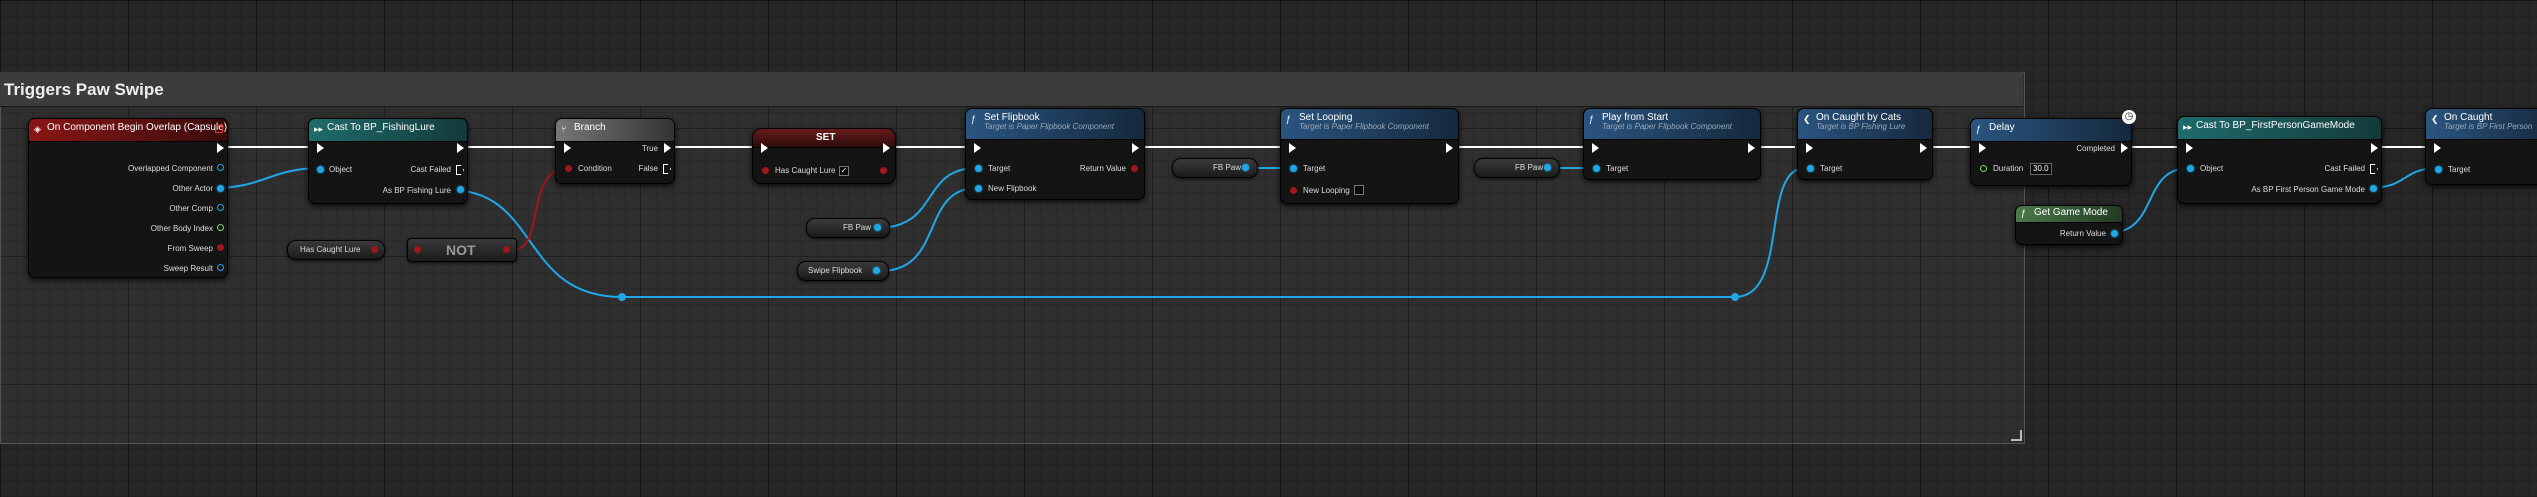 This screenshot has width=2537, height=497. I want to click on other-body-index-pin, so click(220, 227).